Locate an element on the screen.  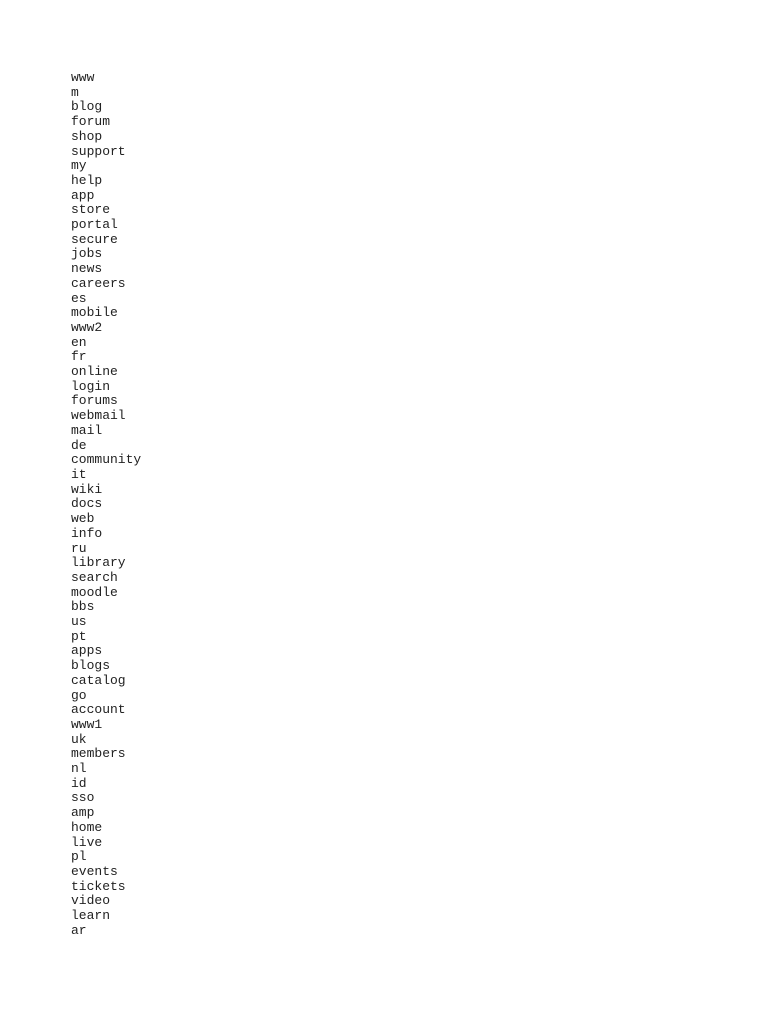
text-line: bbs is located at coordinates (83, 607).